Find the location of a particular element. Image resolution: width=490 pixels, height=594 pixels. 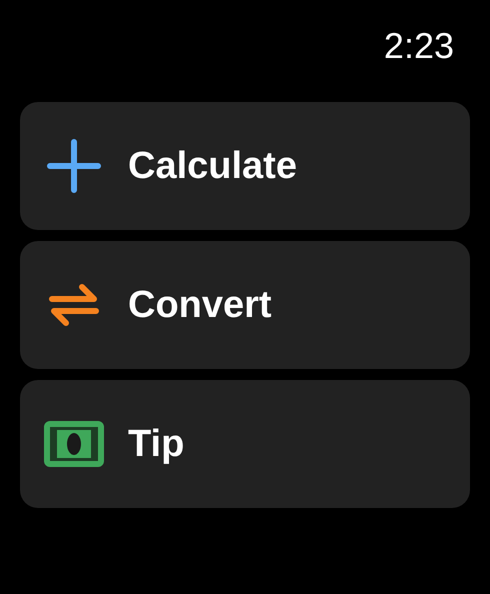

banknote-icon is located at coordinates (74, 444).